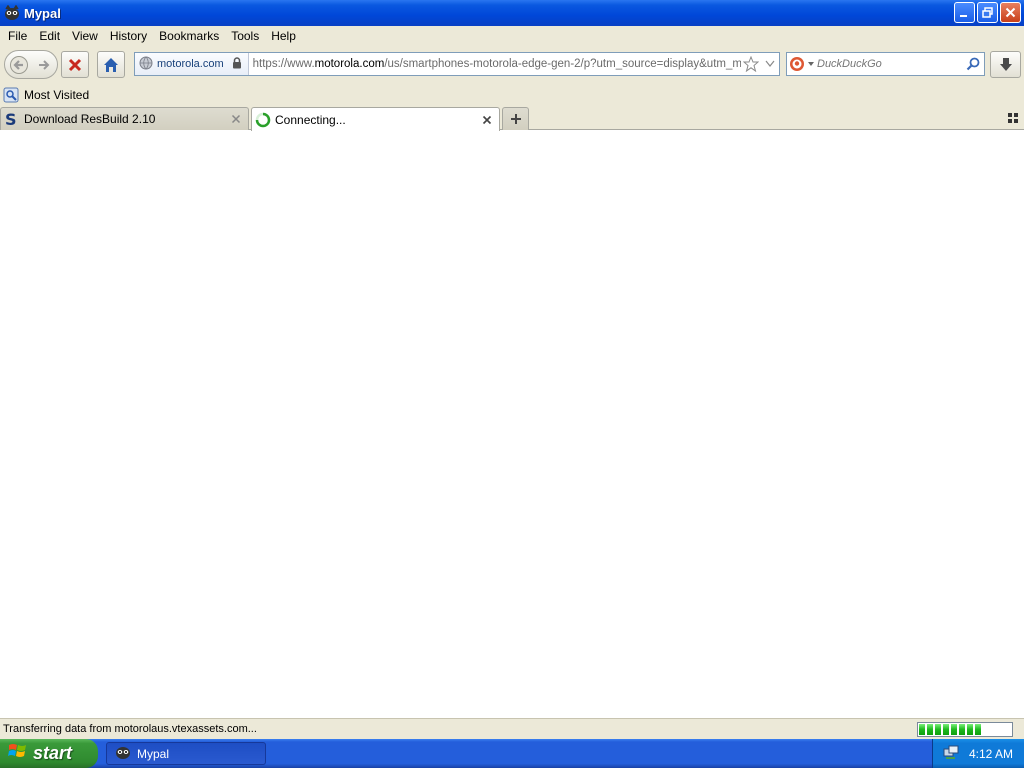 This screenshot has width=1024, height=768. Describe the element at coordinates (11, 95) in the screenshot. I see `bookmark-folder-icon` at that location.